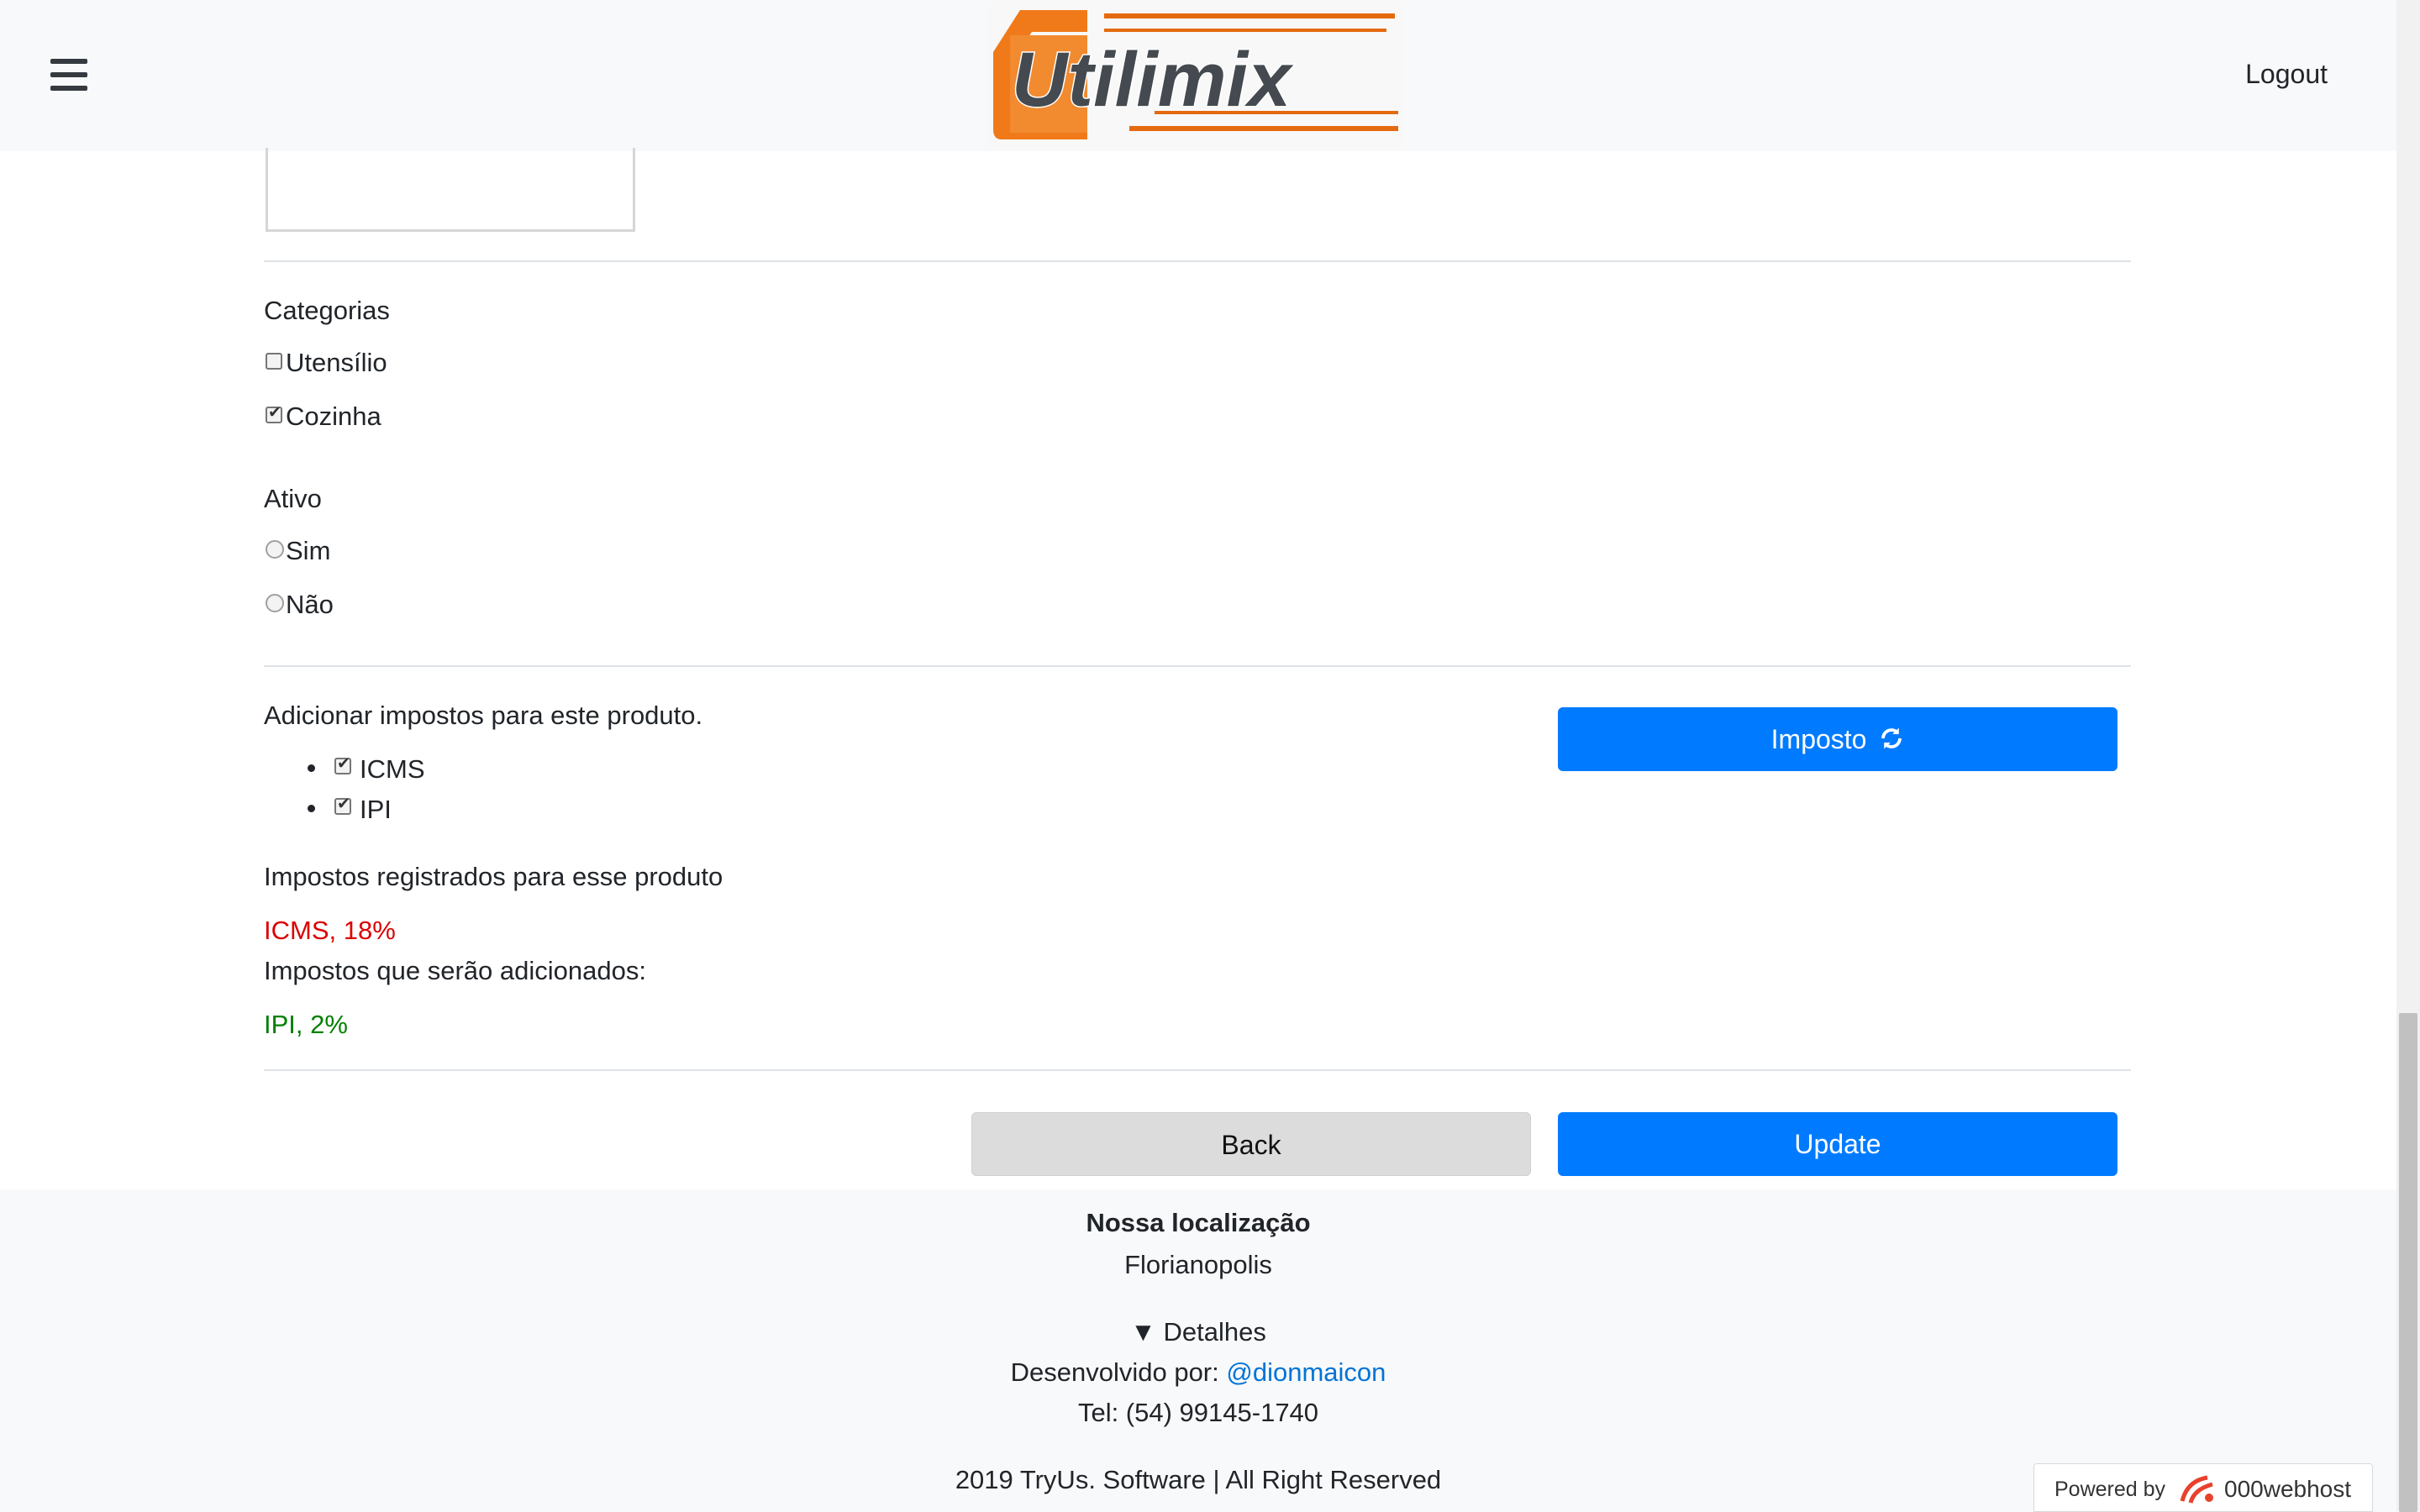 Image resolution: width=2420 pixels, height=1512 pixels. I want to click on developer-prefix: Desenvolvido por:, so click(1114, 1372).